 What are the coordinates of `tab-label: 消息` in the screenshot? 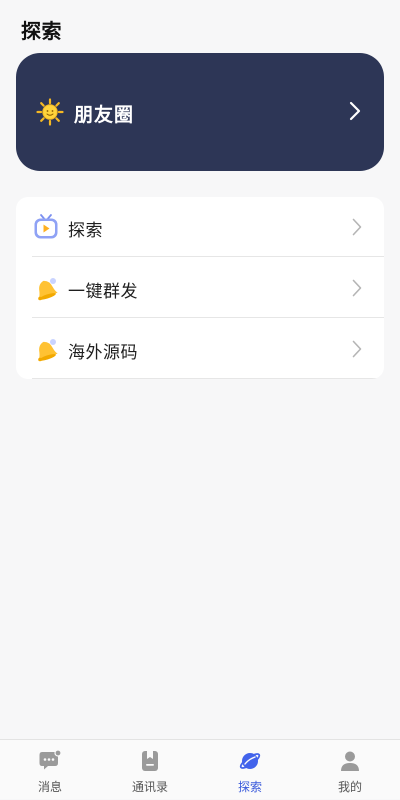 It's located at (49, 787).